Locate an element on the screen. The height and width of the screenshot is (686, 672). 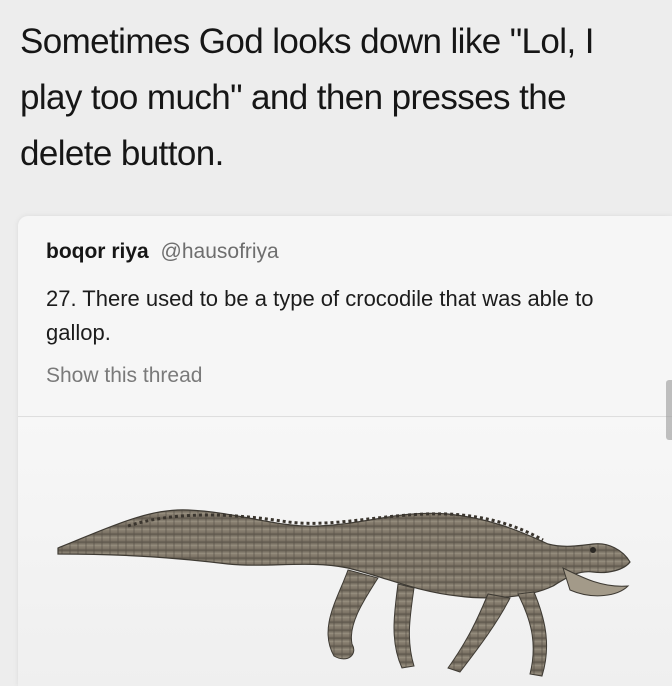
crocodile-front-leg is located at coordinates (479, 633).